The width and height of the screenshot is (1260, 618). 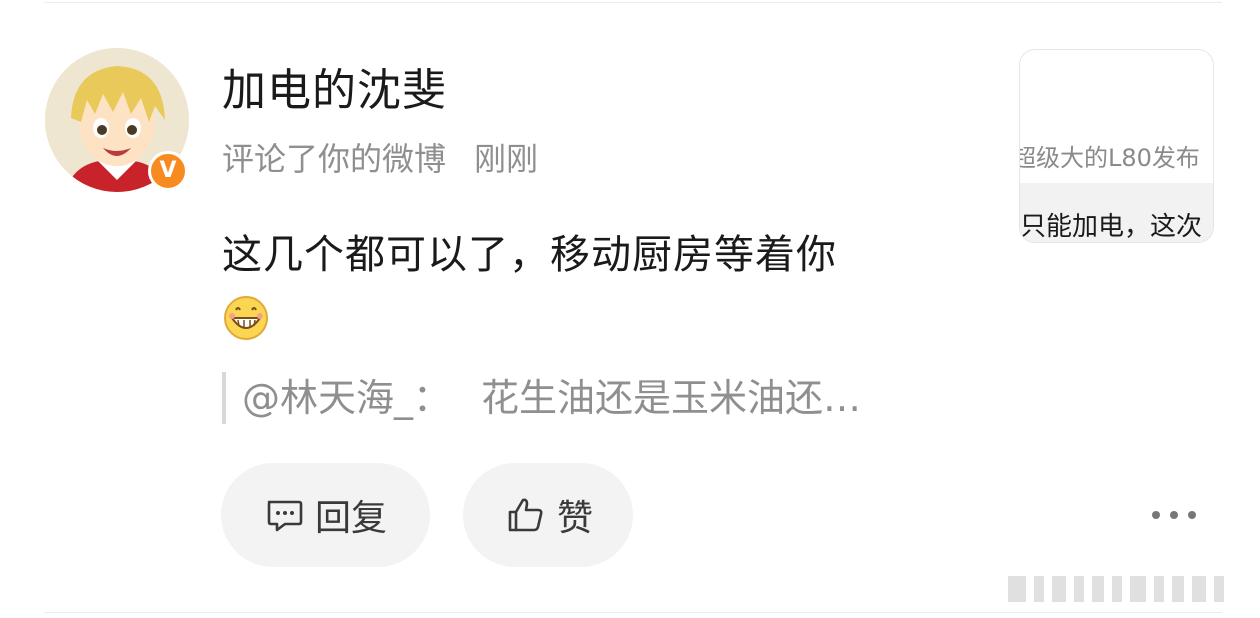 What do you see at coordinates (506, 159) in the screenshot?
I see `timestamp: 刚刚` at bounding box center [506, 159].